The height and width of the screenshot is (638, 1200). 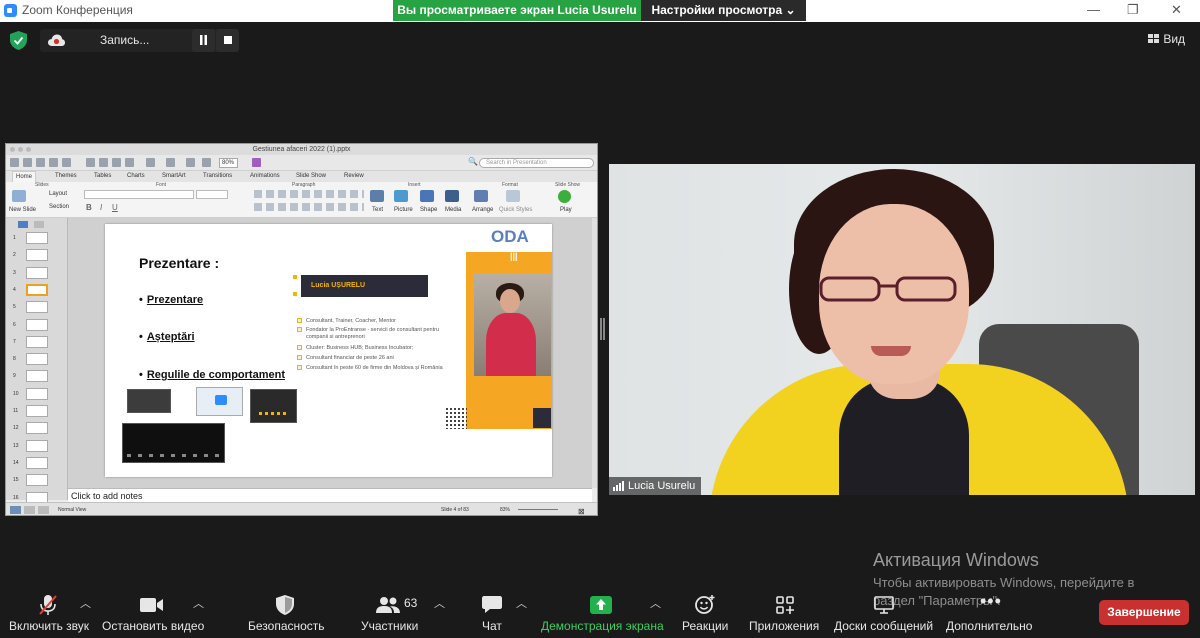 I want to click on redo-icon, so click(x=170, y=162).